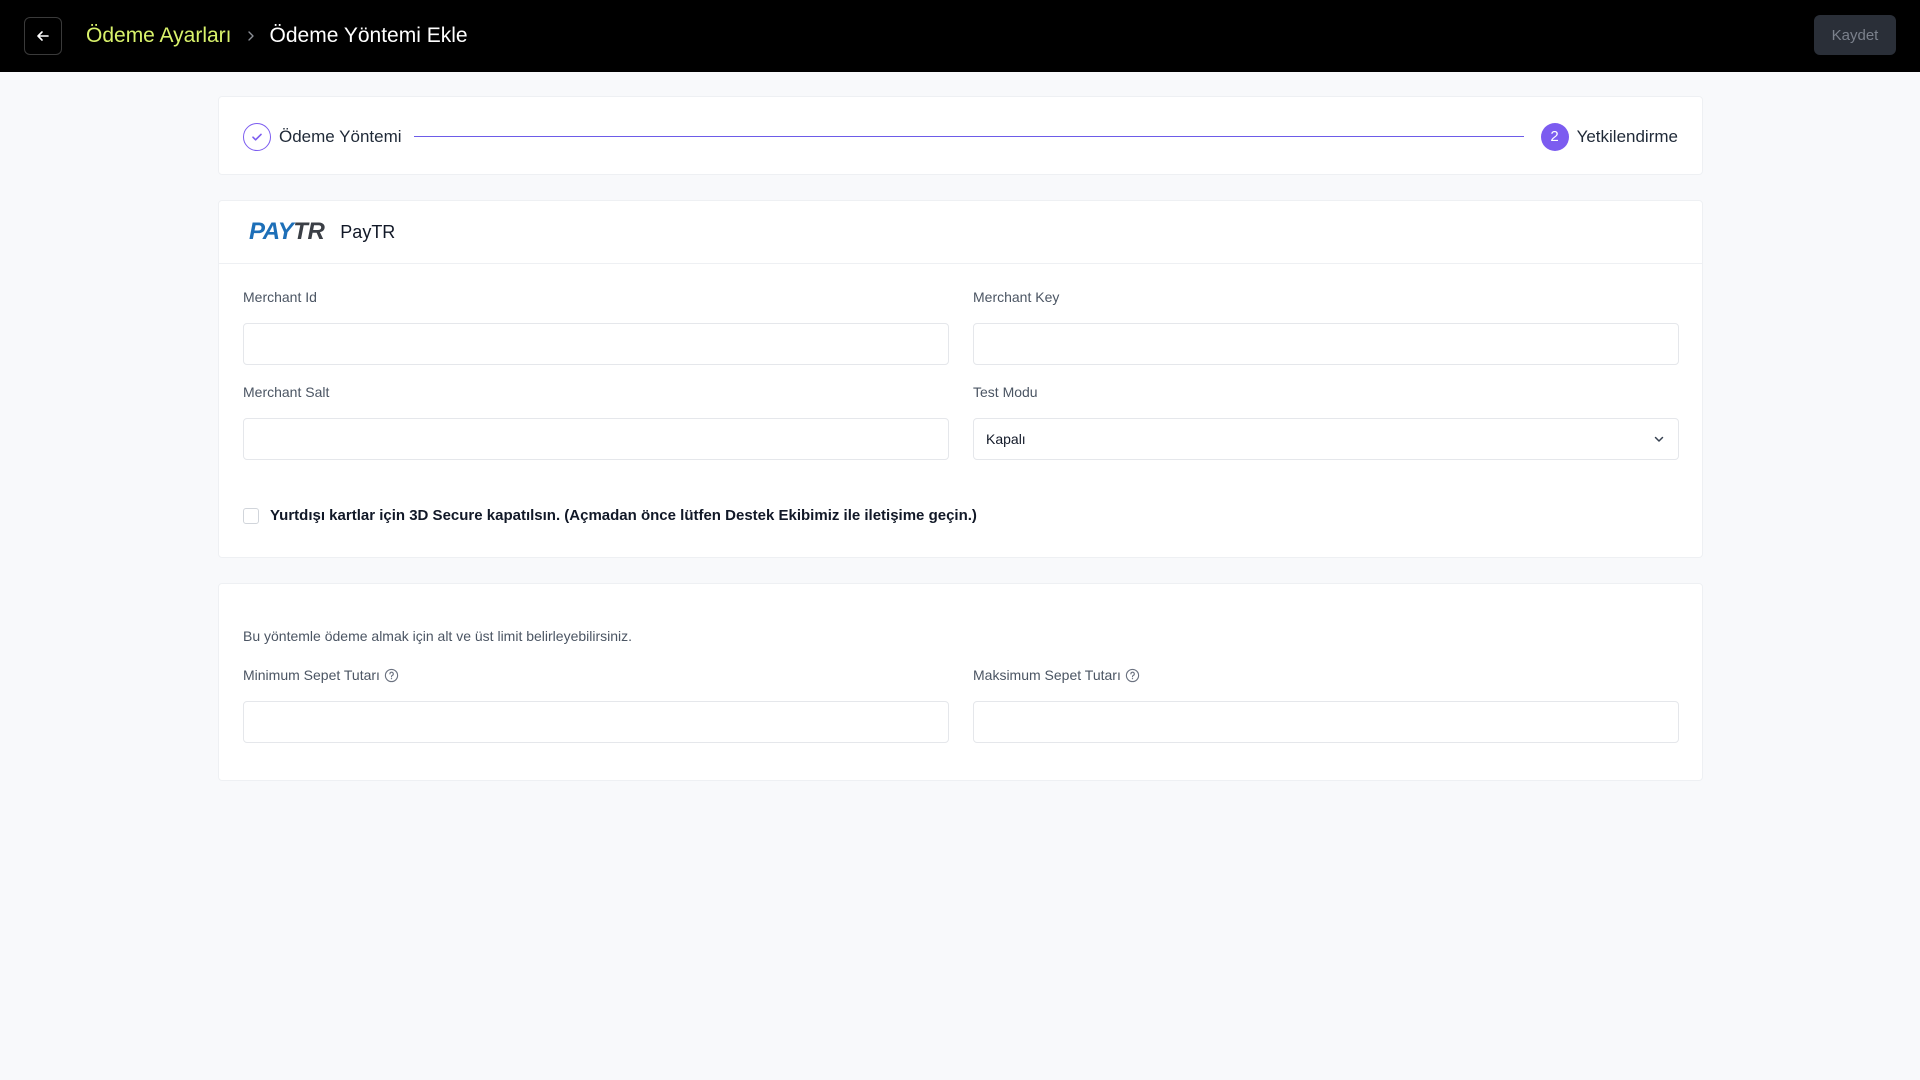 The height and width of the screenshot is (1080, 1920). I want to click on step-authorization: 2 Yetkilendirme, so click(1609, 136).